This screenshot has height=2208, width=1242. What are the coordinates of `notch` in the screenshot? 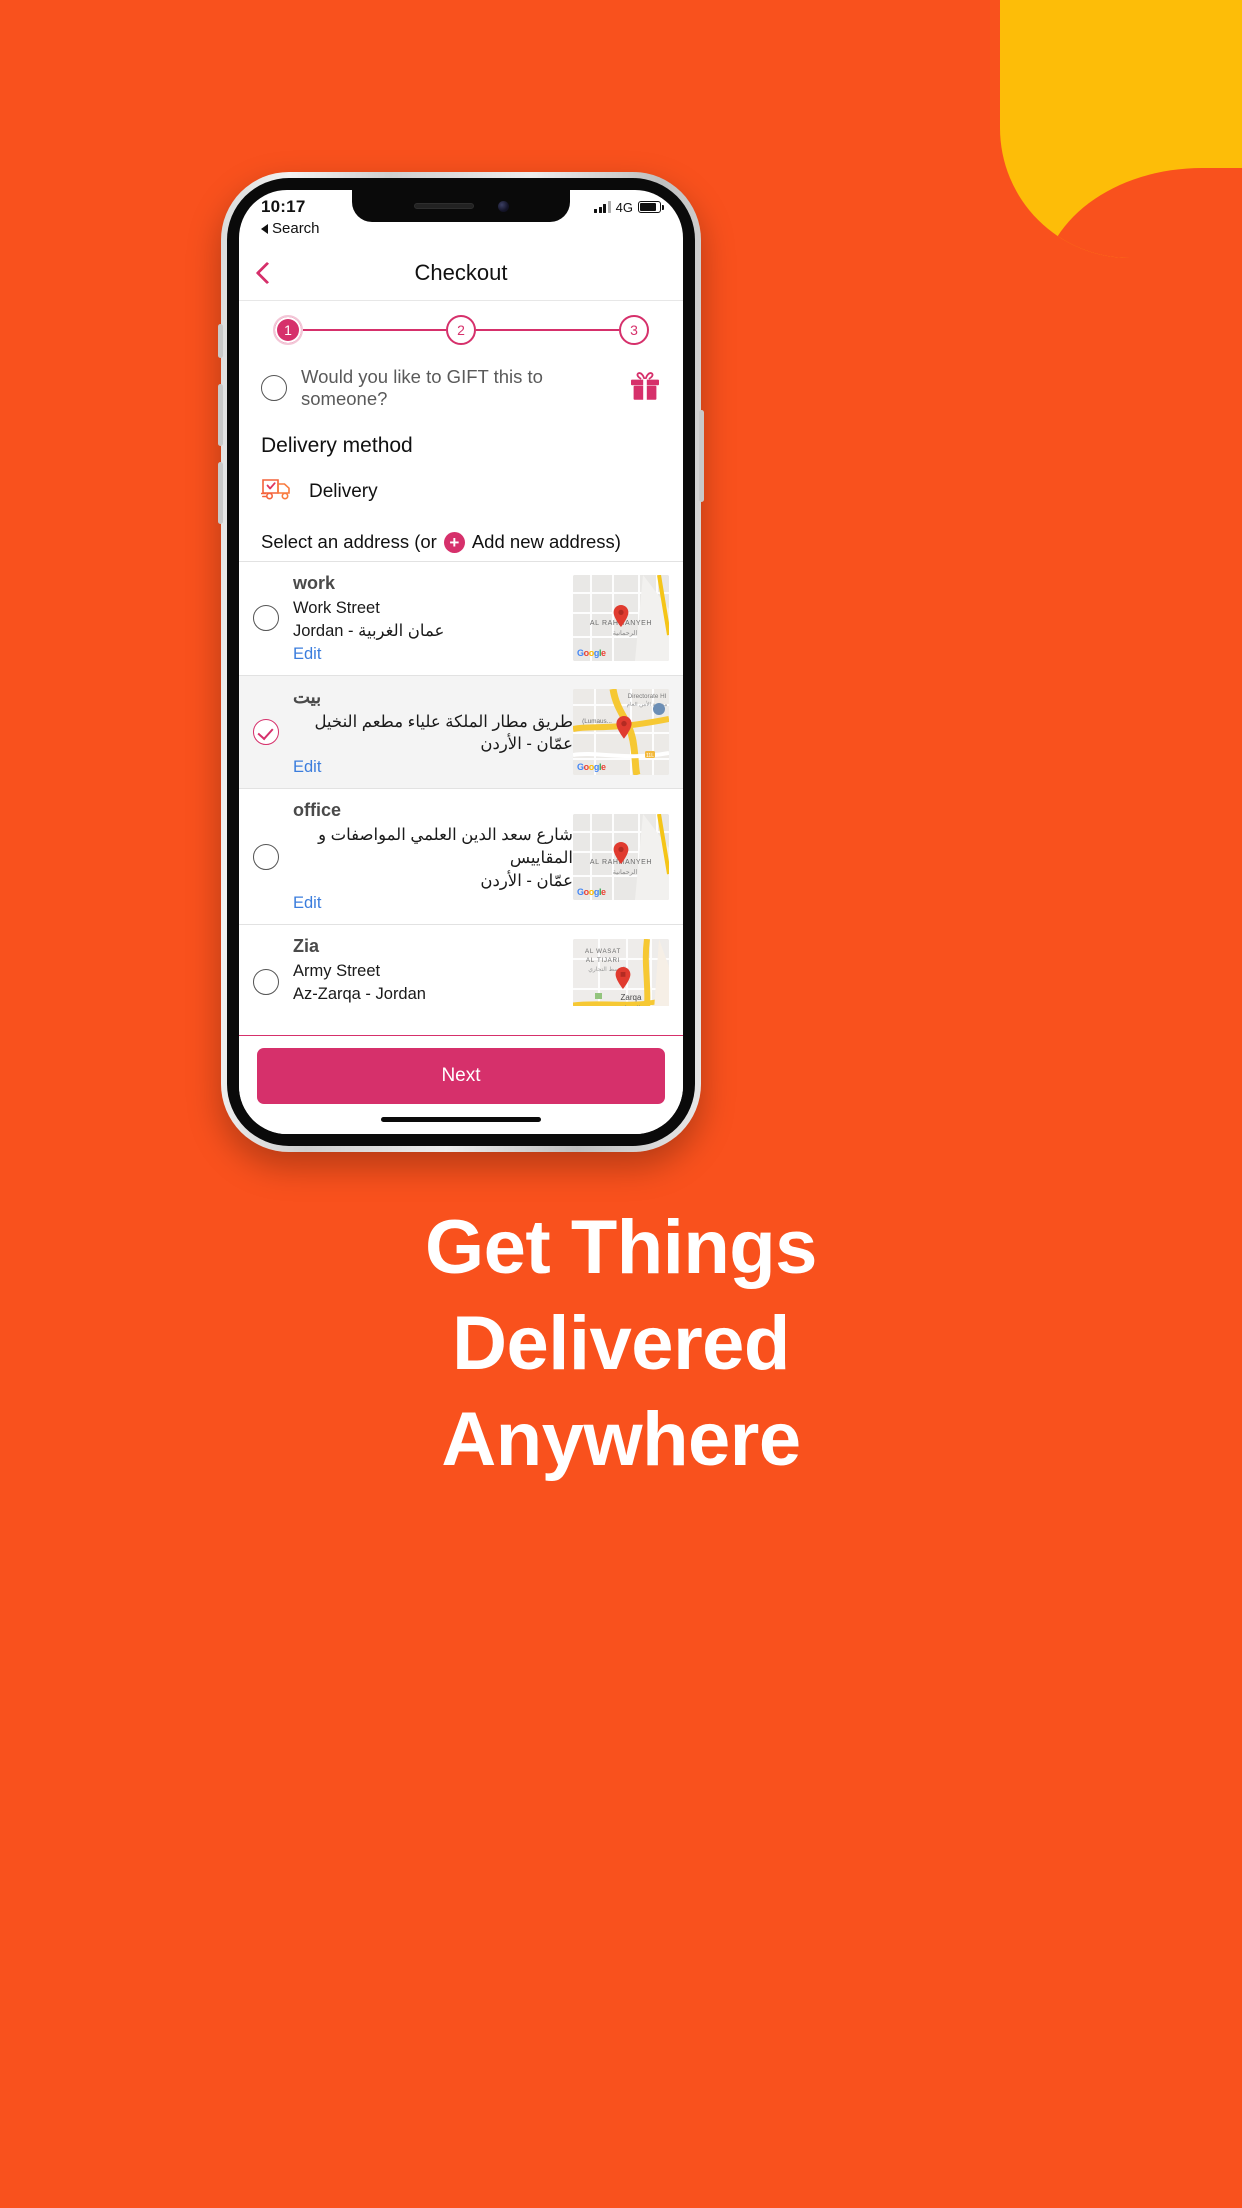 It's located at (461, 206).